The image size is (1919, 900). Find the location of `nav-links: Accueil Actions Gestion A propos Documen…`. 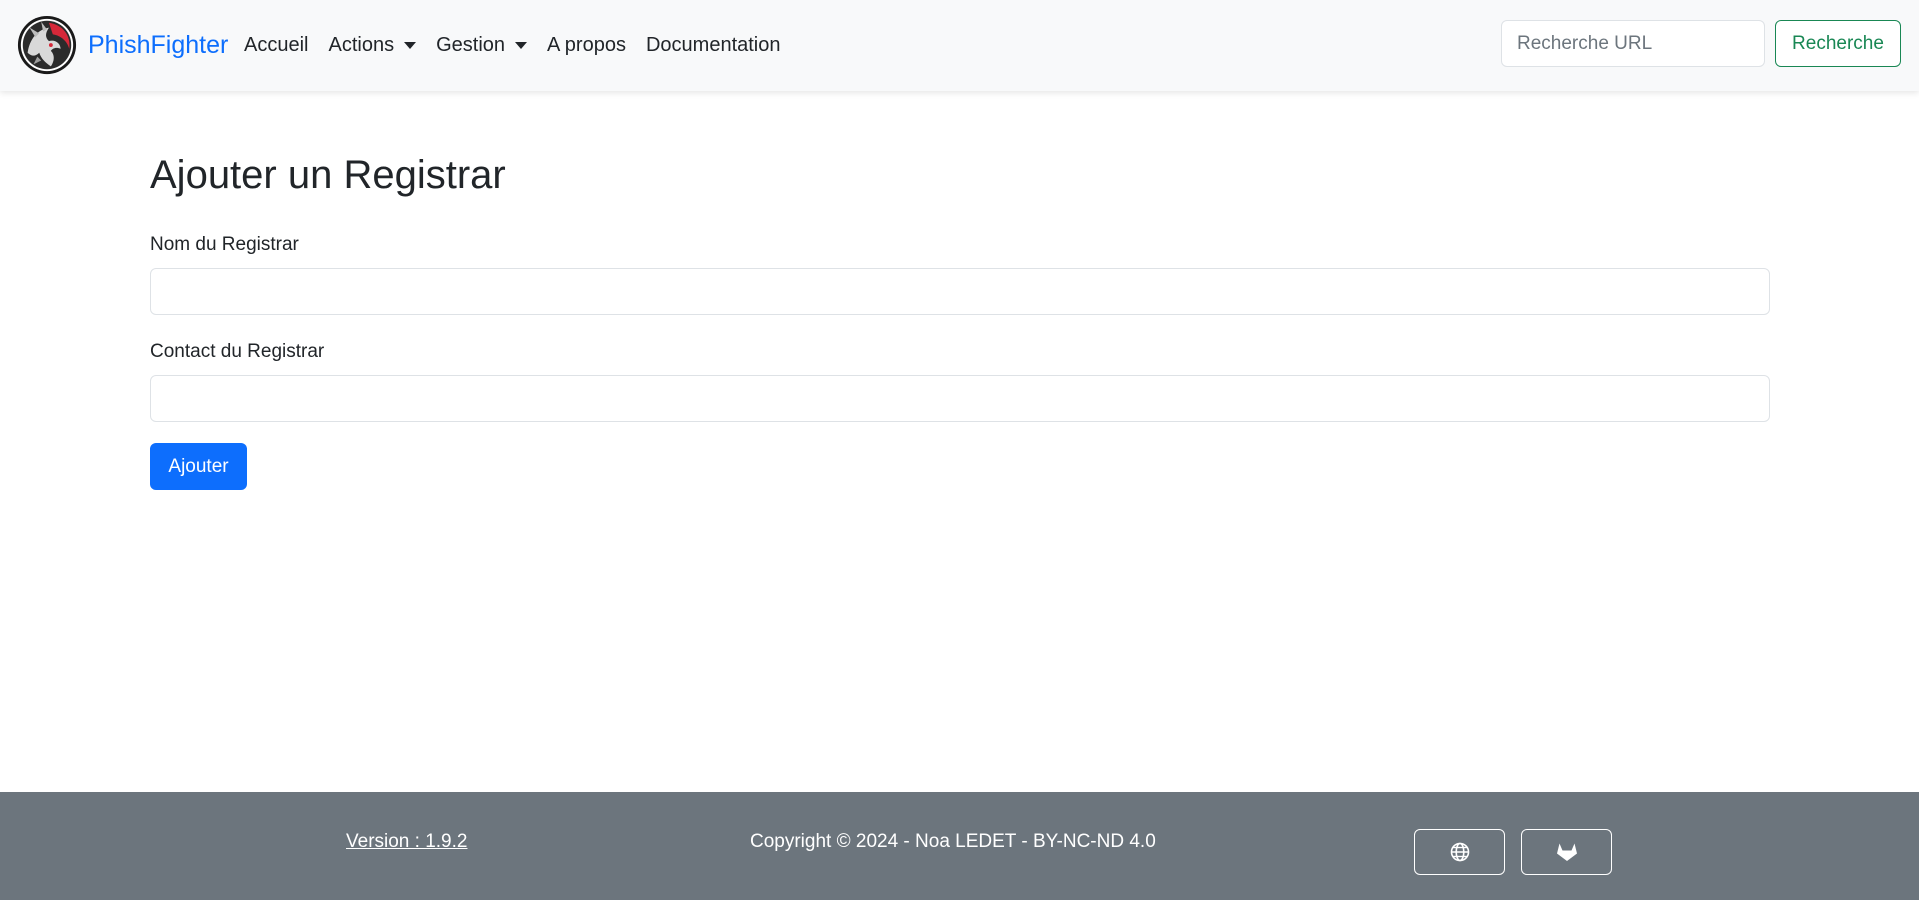

nav-links: Accueil Actions Gestion A propos Documen… is located at coordinates (522, 45).